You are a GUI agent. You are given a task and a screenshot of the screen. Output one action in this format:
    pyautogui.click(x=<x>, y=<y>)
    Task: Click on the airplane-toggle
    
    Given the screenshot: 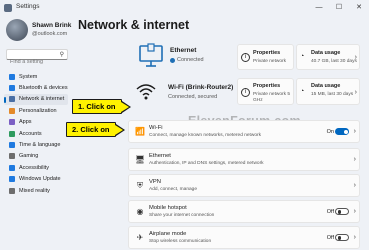 What is the action you would take?
    pyautogui.click(x=342, y=237)
    